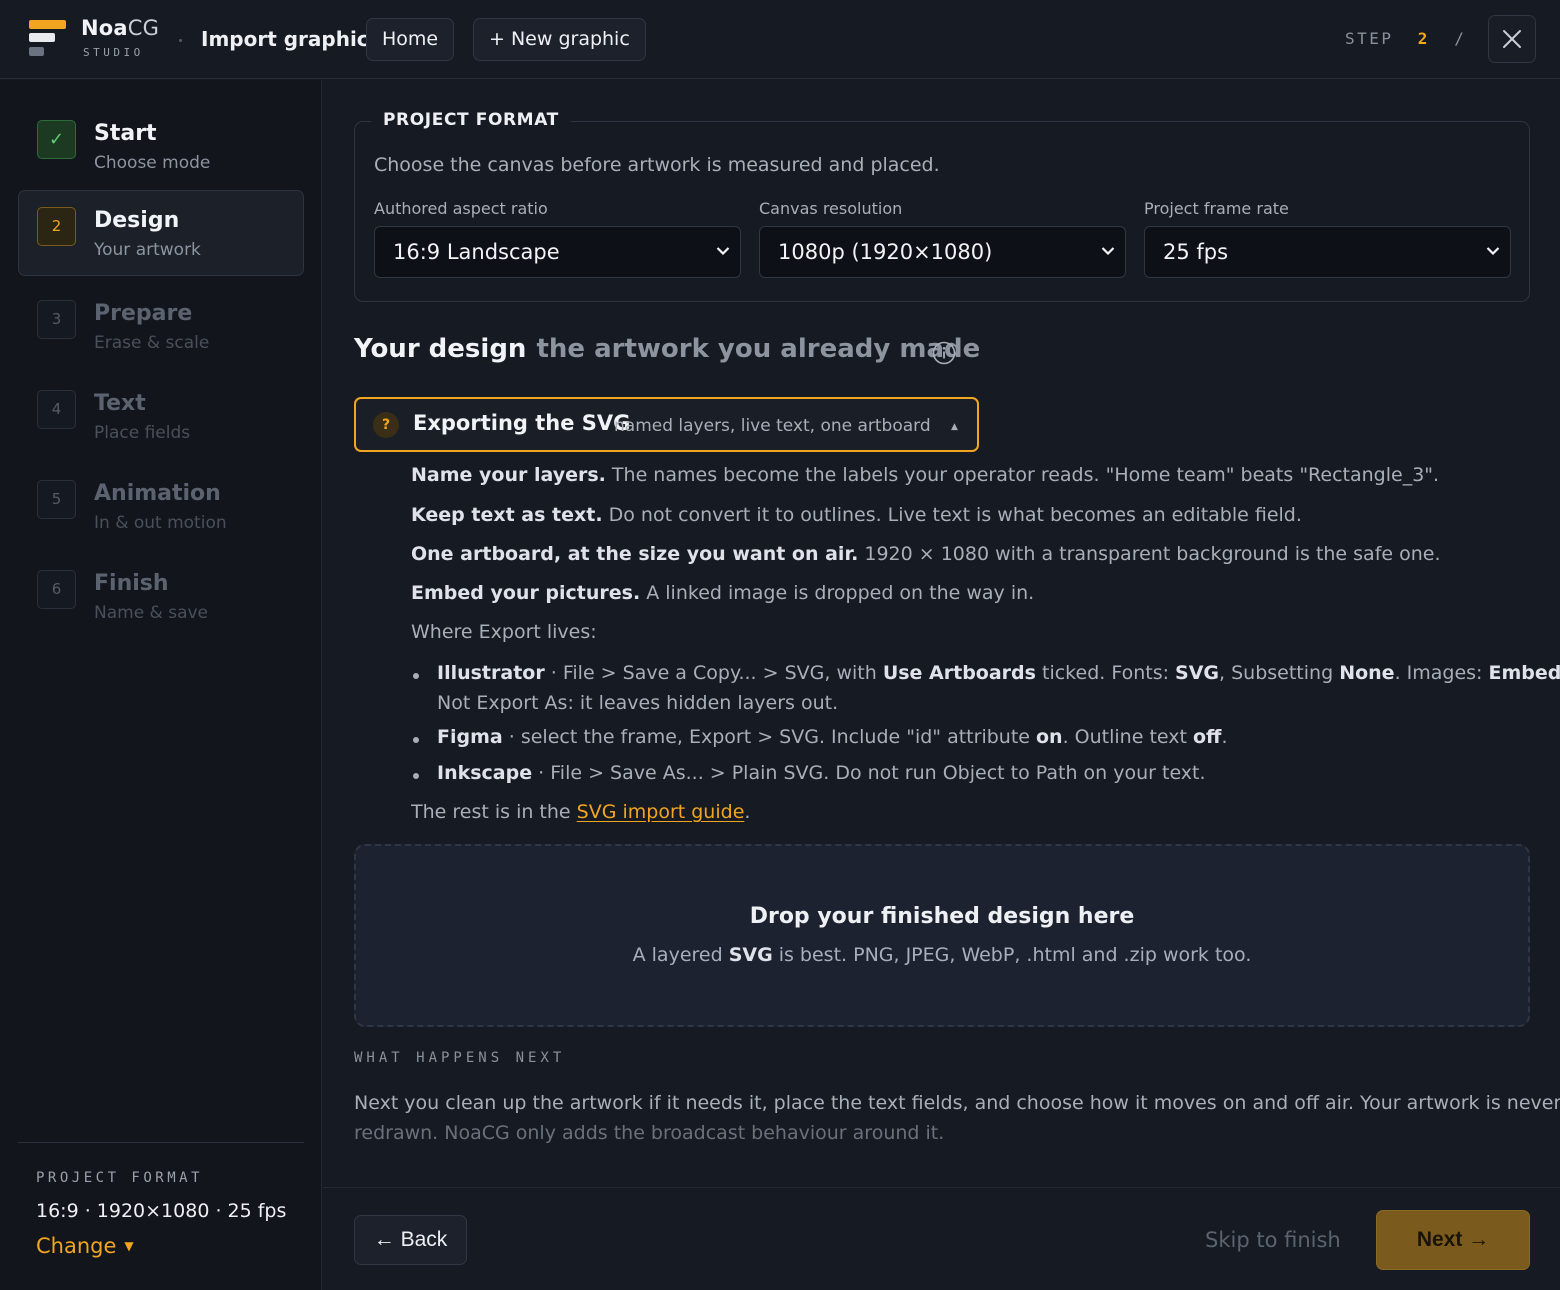  What do you see at coordinates (161, 1142) in the screenshot?
I see `sidebar-divider` at bounding box center [161, 1142].